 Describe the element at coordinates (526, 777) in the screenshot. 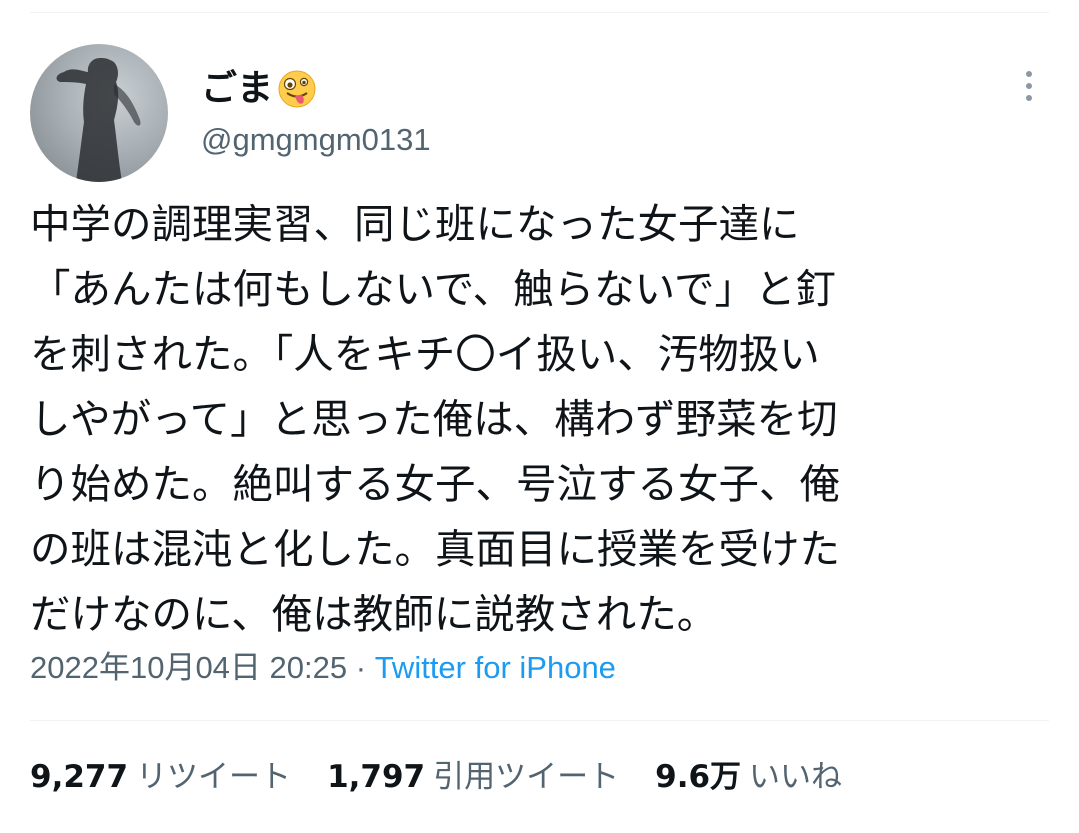

I see `quotes-label: 引用ツイート` at that location.